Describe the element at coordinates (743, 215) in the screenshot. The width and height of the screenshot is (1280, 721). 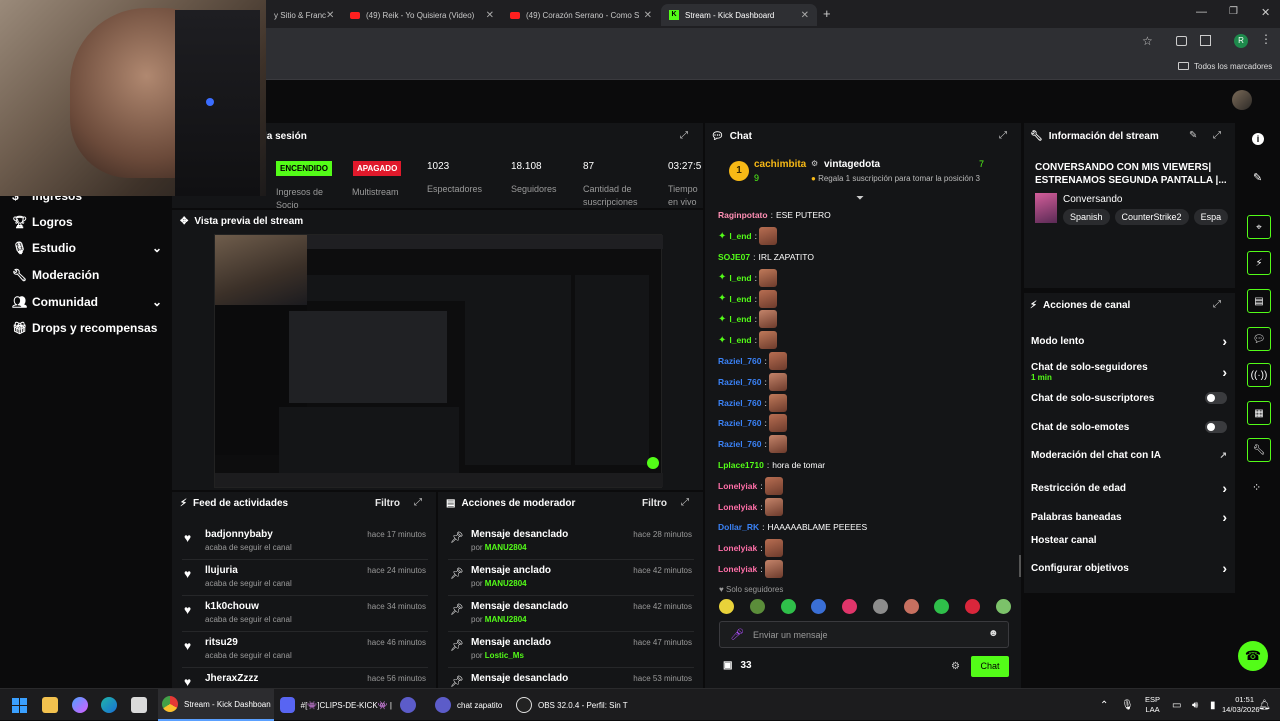
I see `chat-username: Raginpotato` at that location.